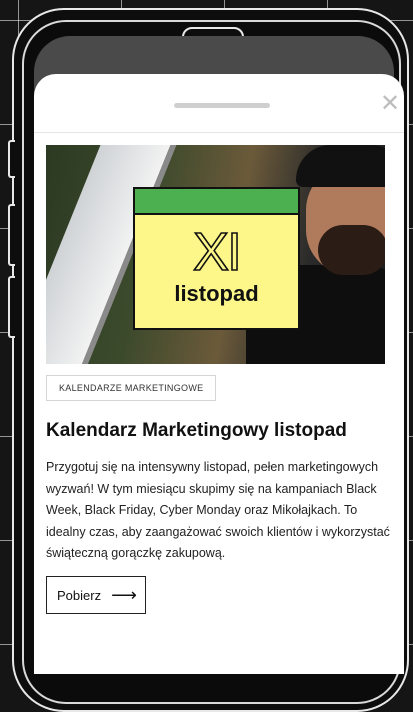  I want to click on card-title: Kalendarz Marketingowy listopad, so click(196, 430).